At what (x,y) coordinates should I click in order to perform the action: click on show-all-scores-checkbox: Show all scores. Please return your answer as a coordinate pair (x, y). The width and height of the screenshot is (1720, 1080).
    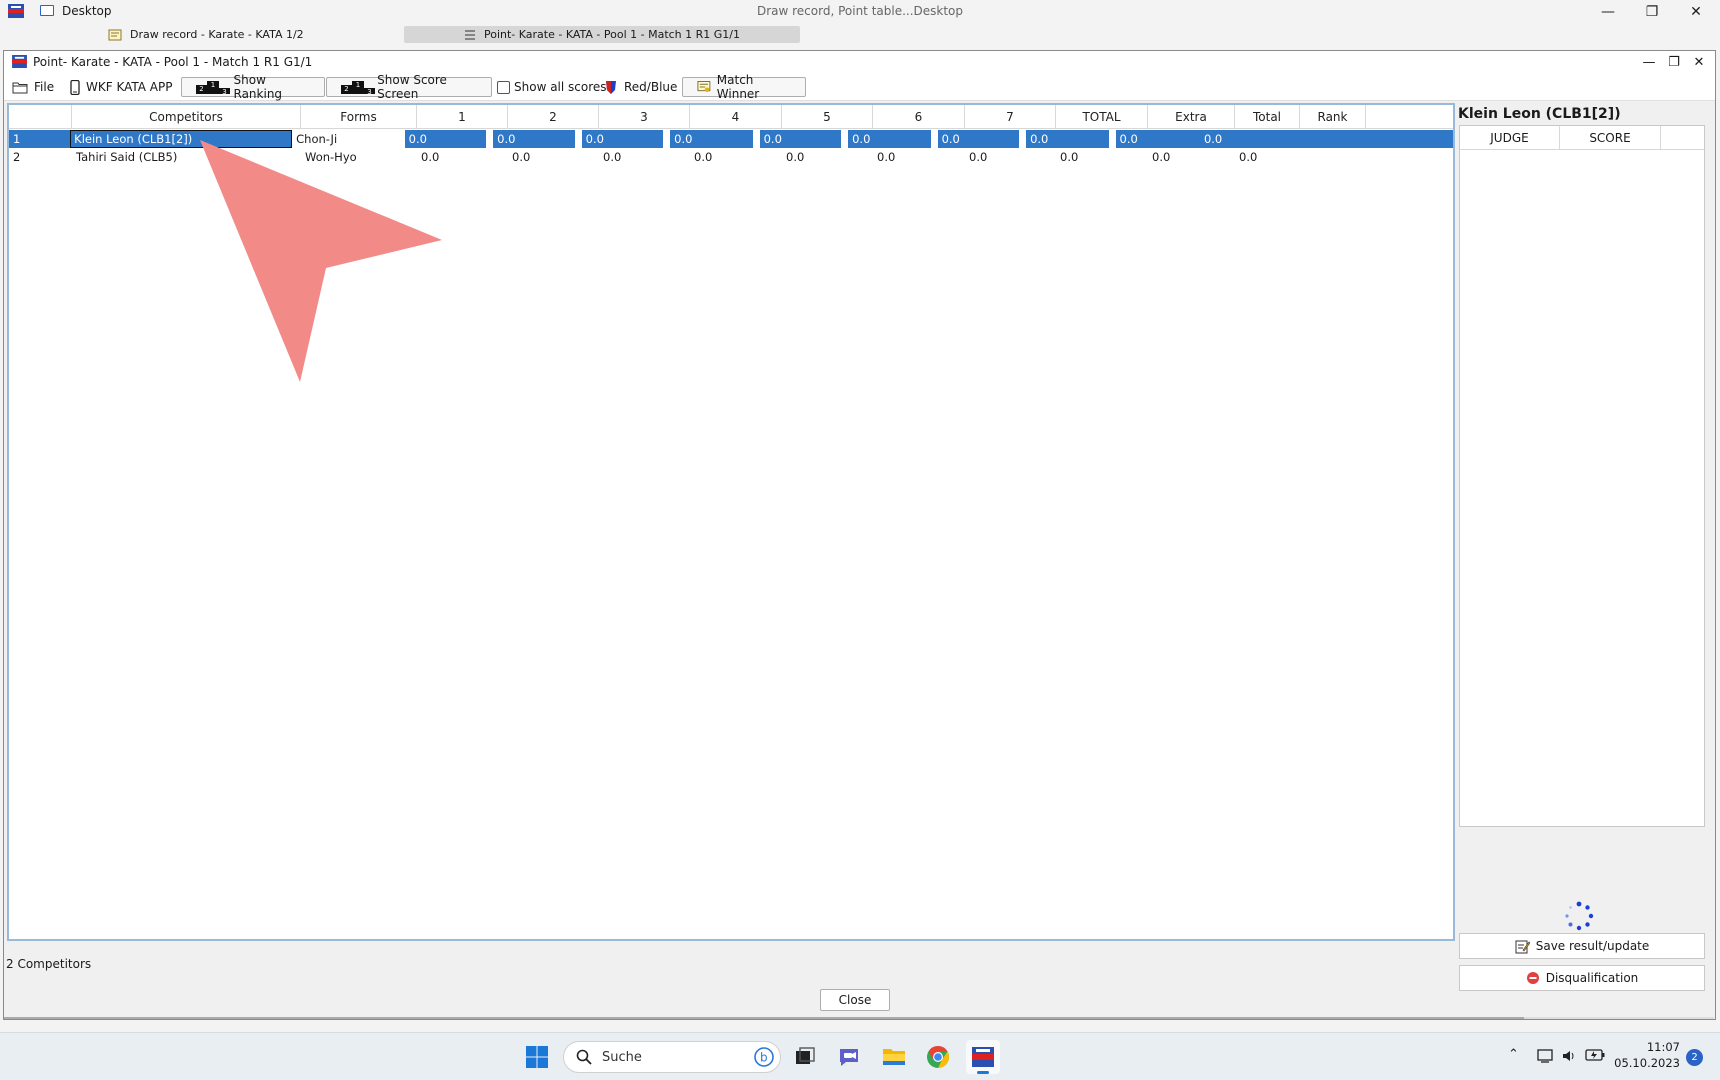
    Looking at the image, I should click on (552, 87).